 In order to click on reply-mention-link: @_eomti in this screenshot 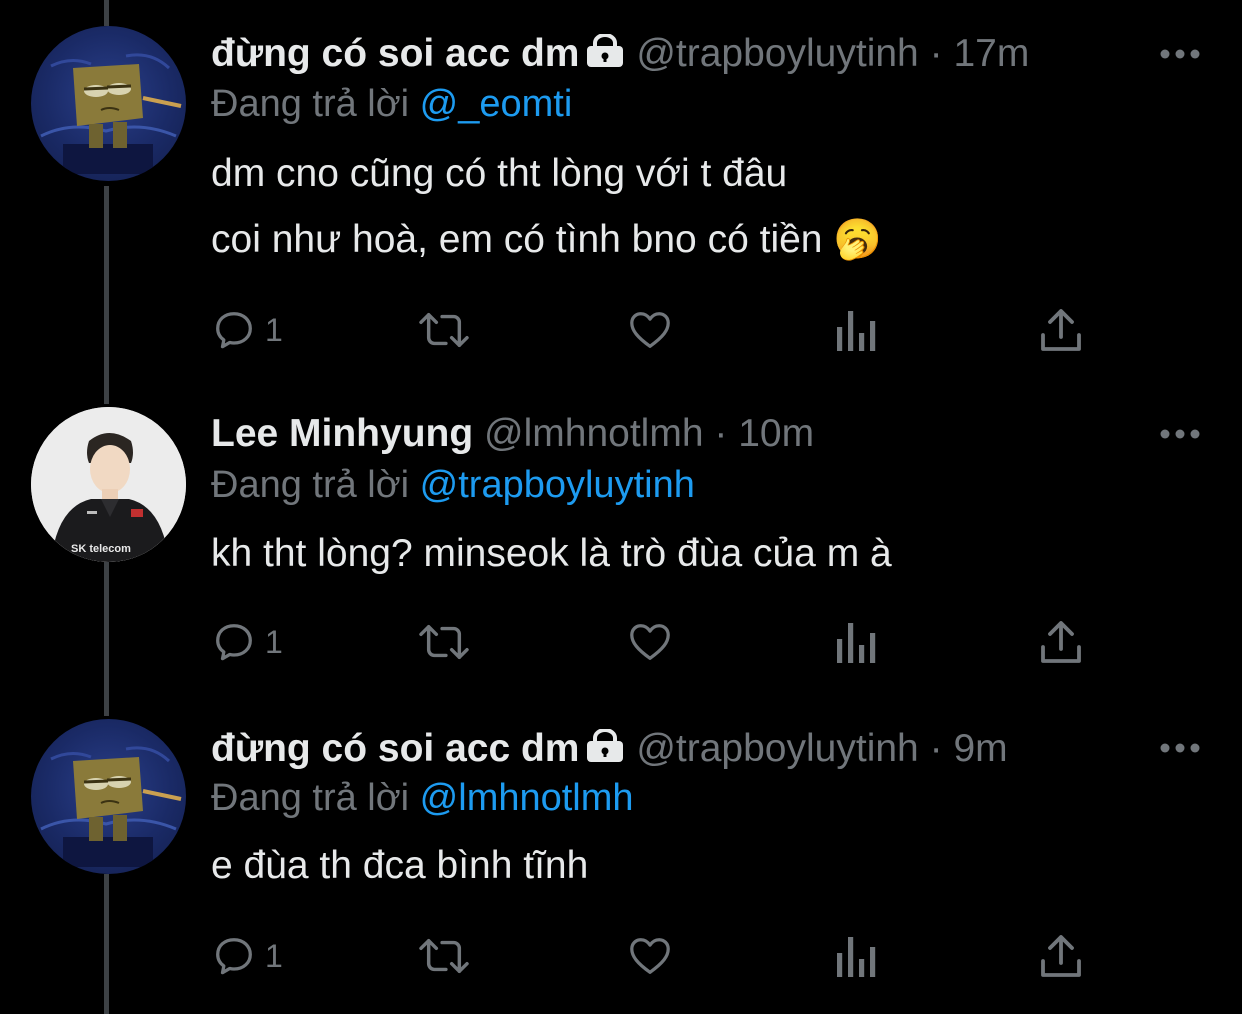, I will do `click(496, 104)`.